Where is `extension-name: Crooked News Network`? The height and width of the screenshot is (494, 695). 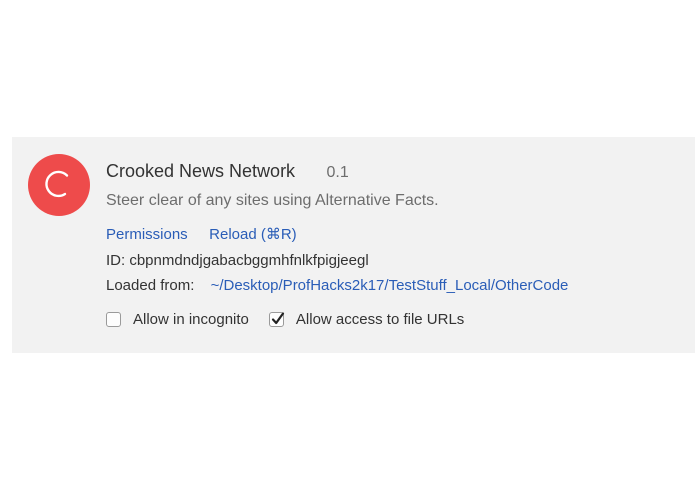 extension-name: Crooked News Network is located at coordinates (201, 171).